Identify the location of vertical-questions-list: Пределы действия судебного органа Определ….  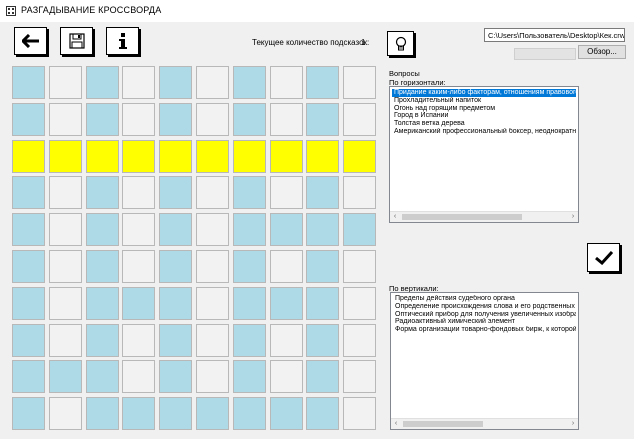
(484, 361).